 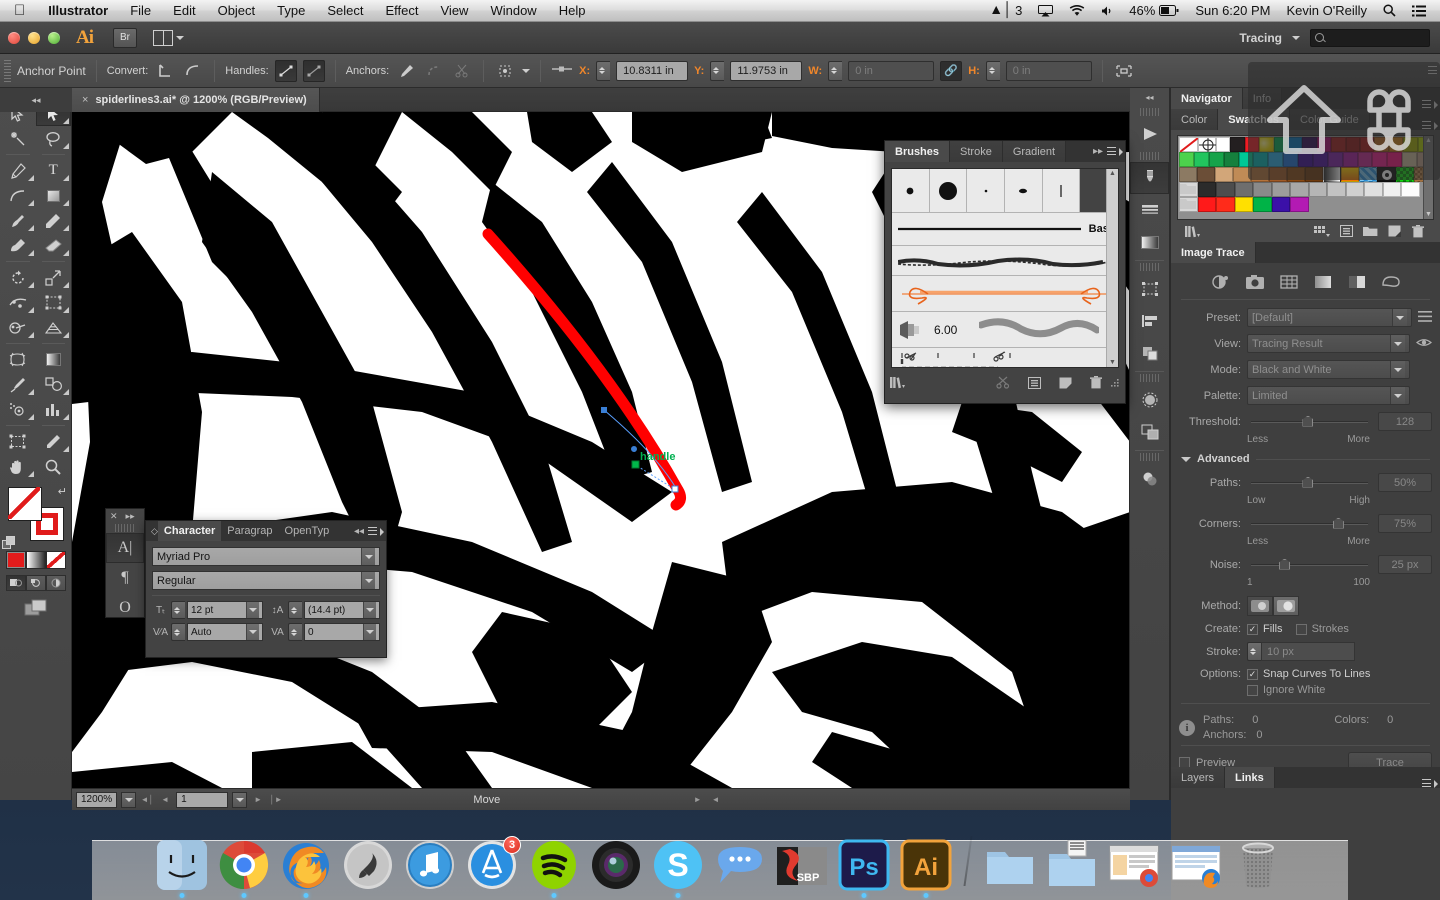 I want to click on threshold-slider, so click(x=1309, y=421).